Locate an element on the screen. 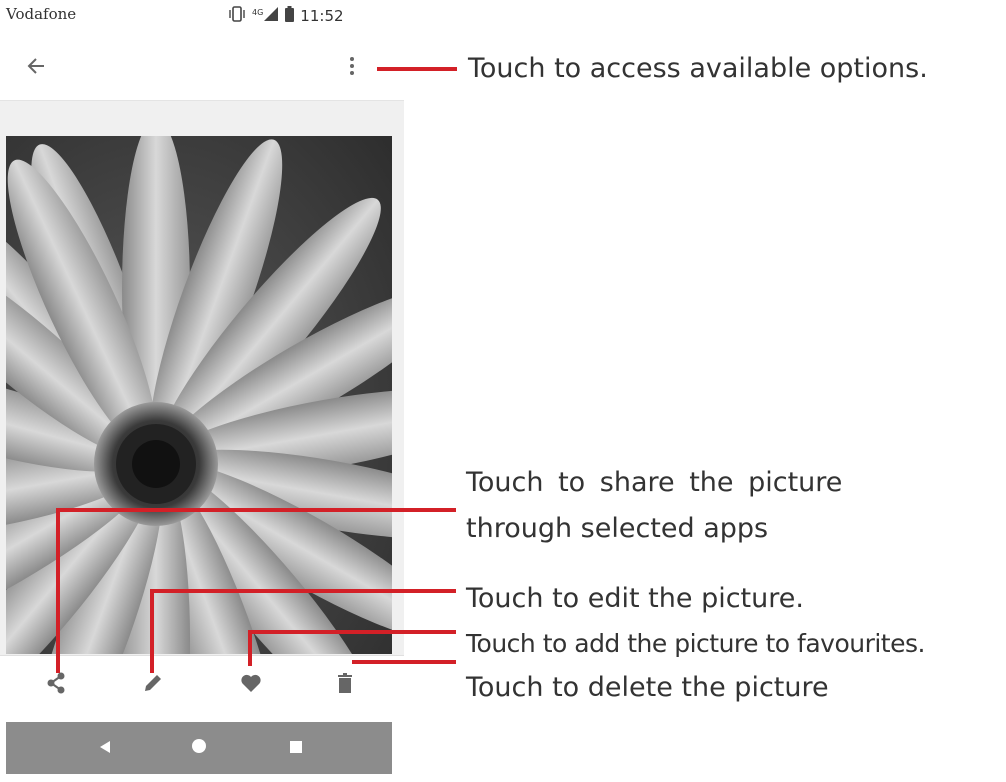 The width and height of the screenshot is (1006, 782). system-nav-bar is located at coordinates (199, 748).